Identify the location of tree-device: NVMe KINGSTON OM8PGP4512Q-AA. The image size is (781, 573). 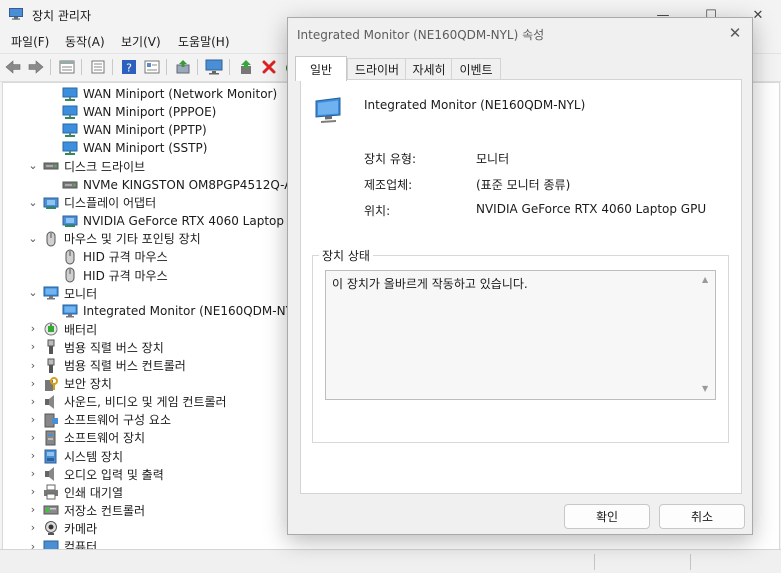
(181, 185).